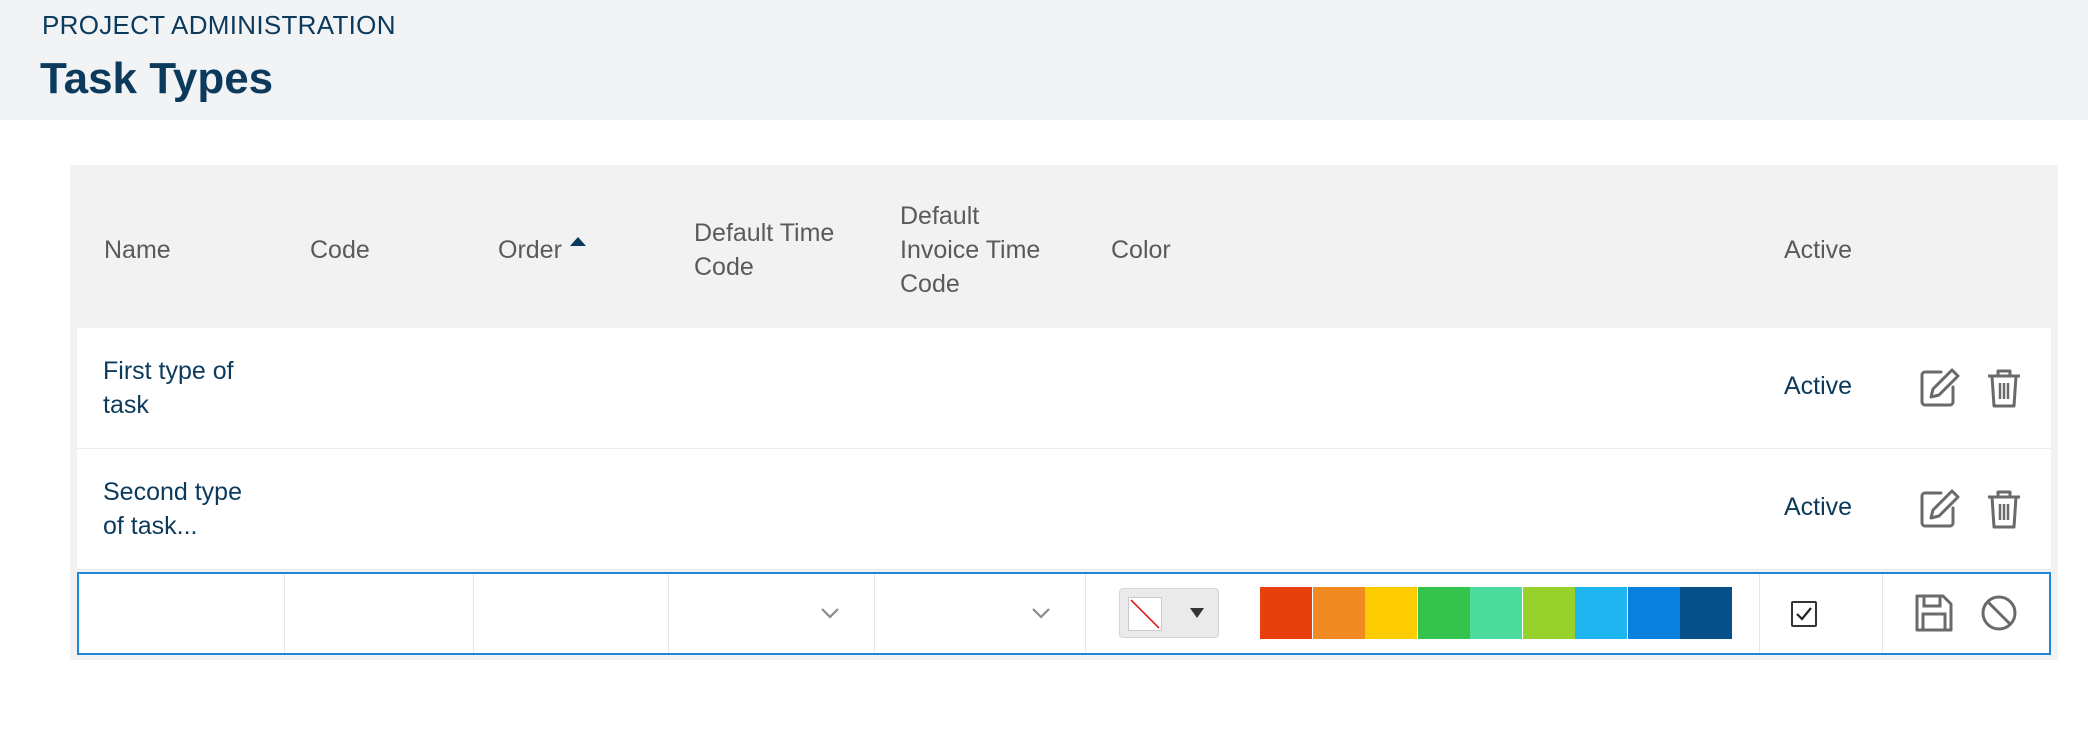  I want to click on color-palette, so click(1496, 613).